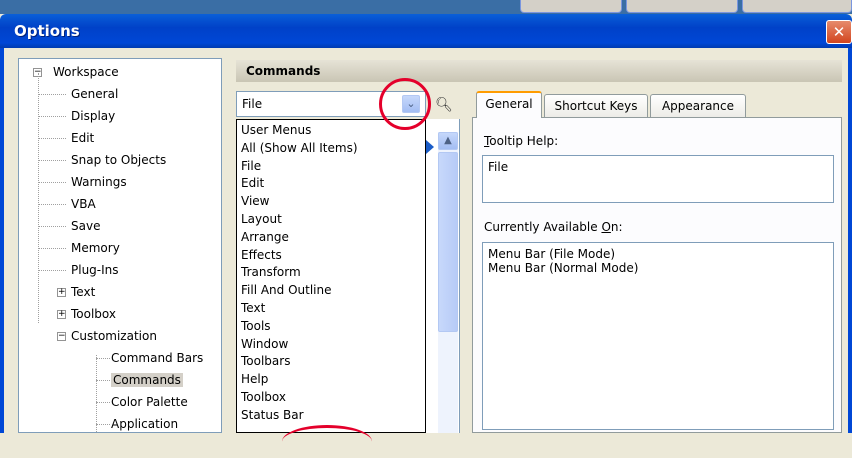 This screenshot has height=458, width=852. What do you see at coordinates (85, 226) in the screenshot?
I see `tree-item-save: Save` at bounding box center [85, 226].